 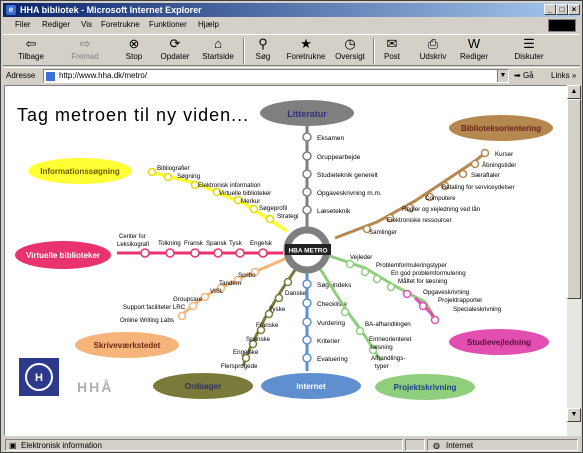 I want to click on station-projekt-3: Afhandlings-typer, so click(x=388, y=362).